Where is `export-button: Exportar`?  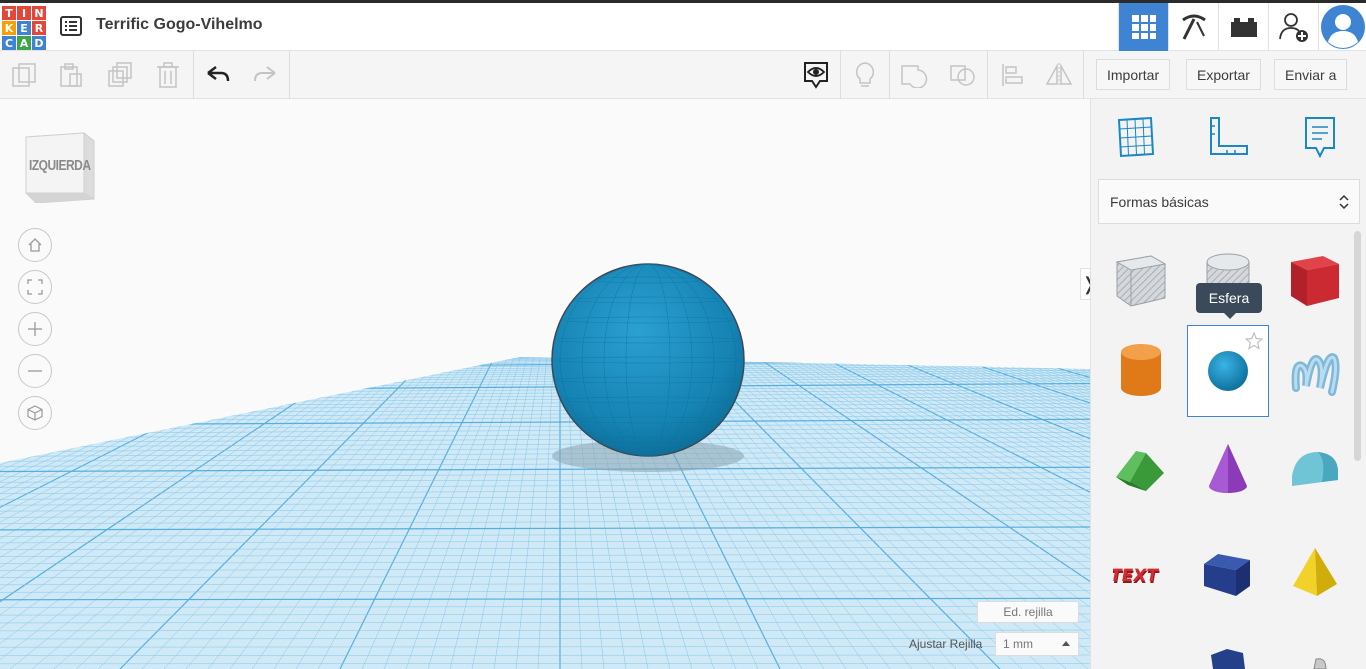
export-button: Exportar is located at coordinates (1223, 74).